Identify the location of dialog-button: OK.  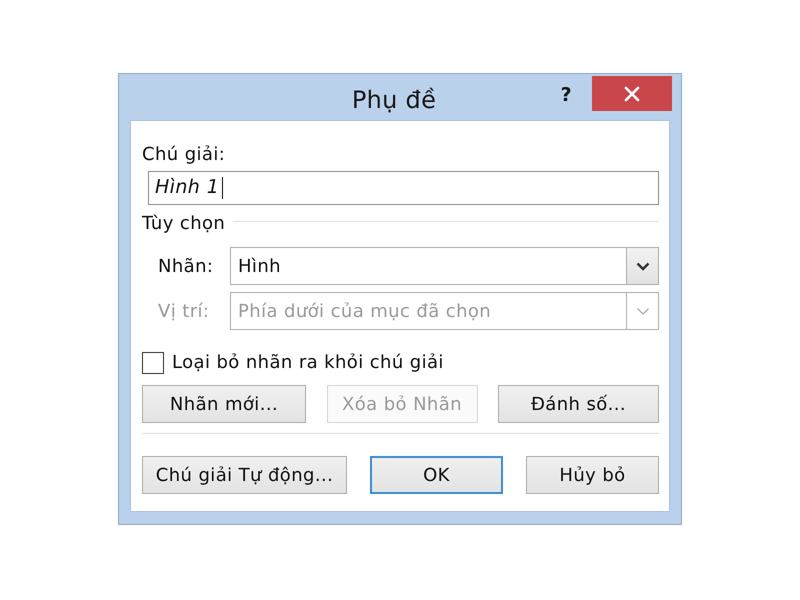
(436, 475).